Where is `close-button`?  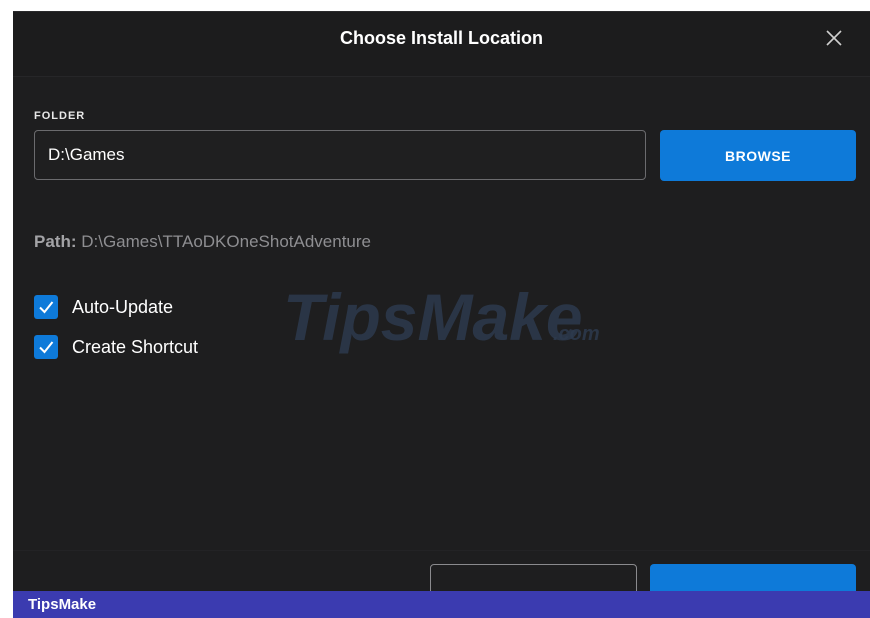 close-button is located at coordinates (834, 38).